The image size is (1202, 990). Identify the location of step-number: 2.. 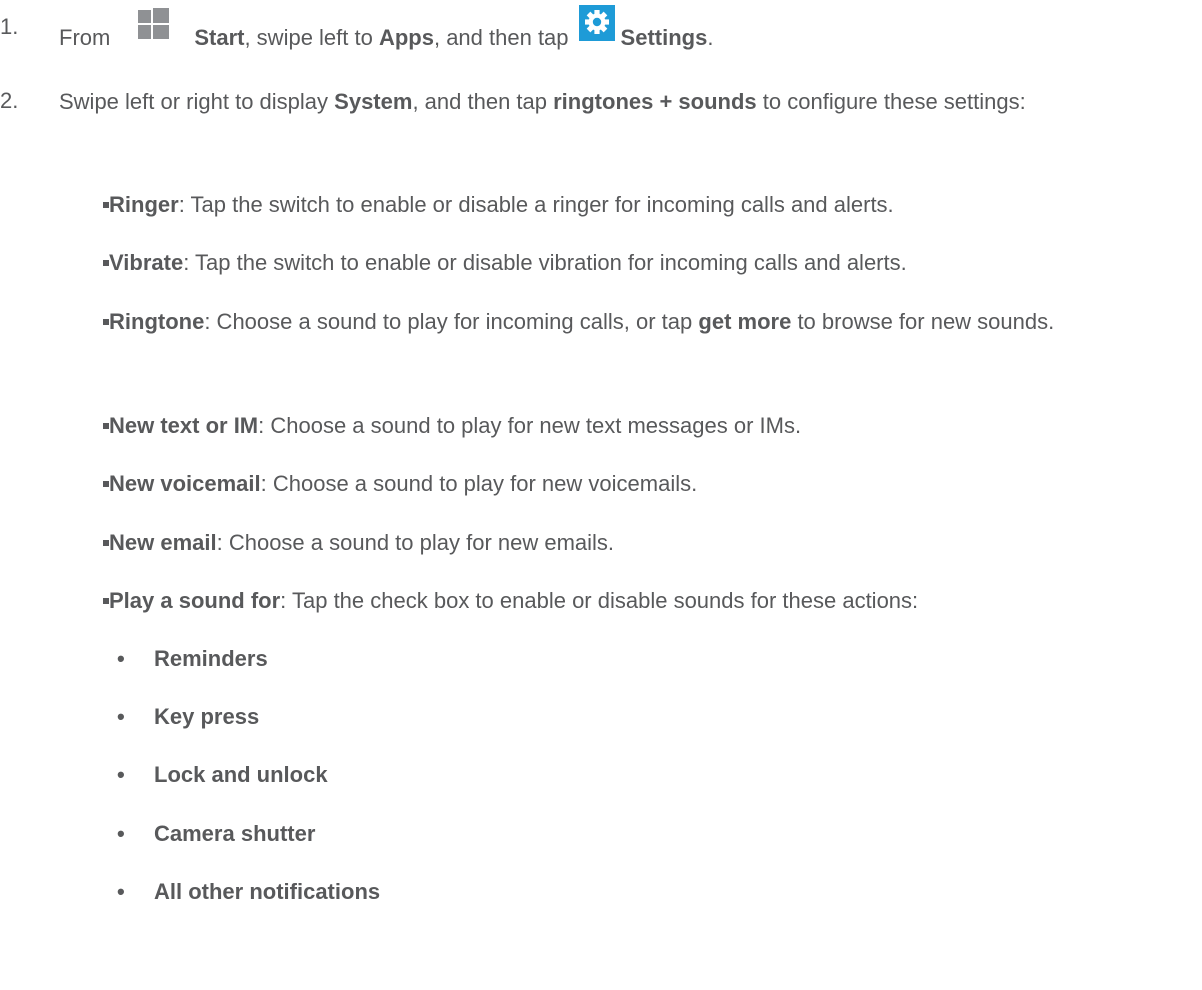
(9, 100).